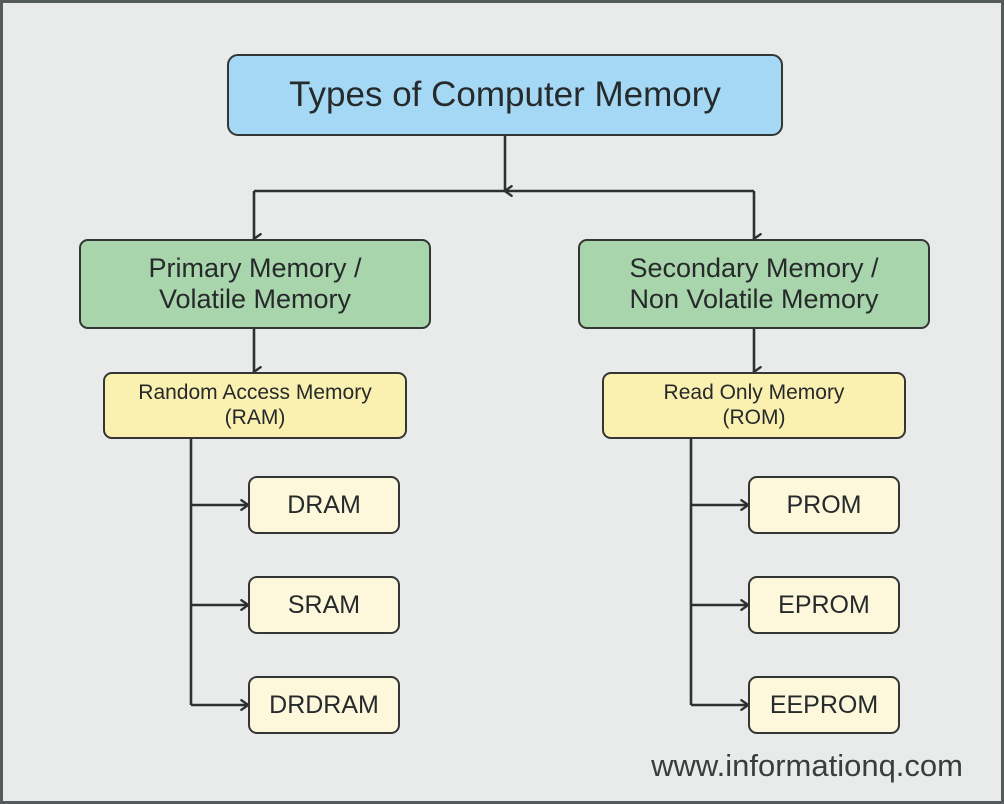  Describe the element at coordinates (505, 95) in the screenshot. I see `node-types-of-computer-memory: Types of Computer Memory` at that location.